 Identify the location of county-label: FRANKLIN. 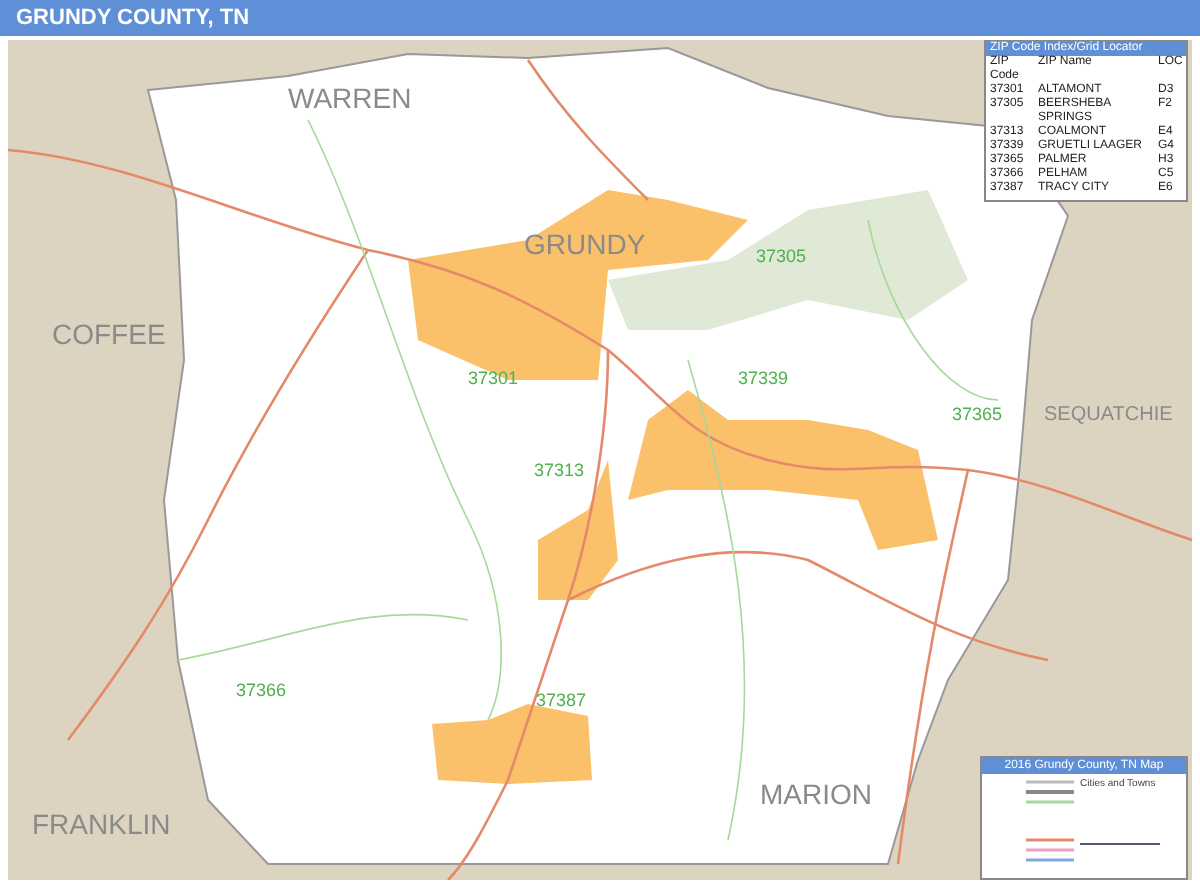
(101, 824).